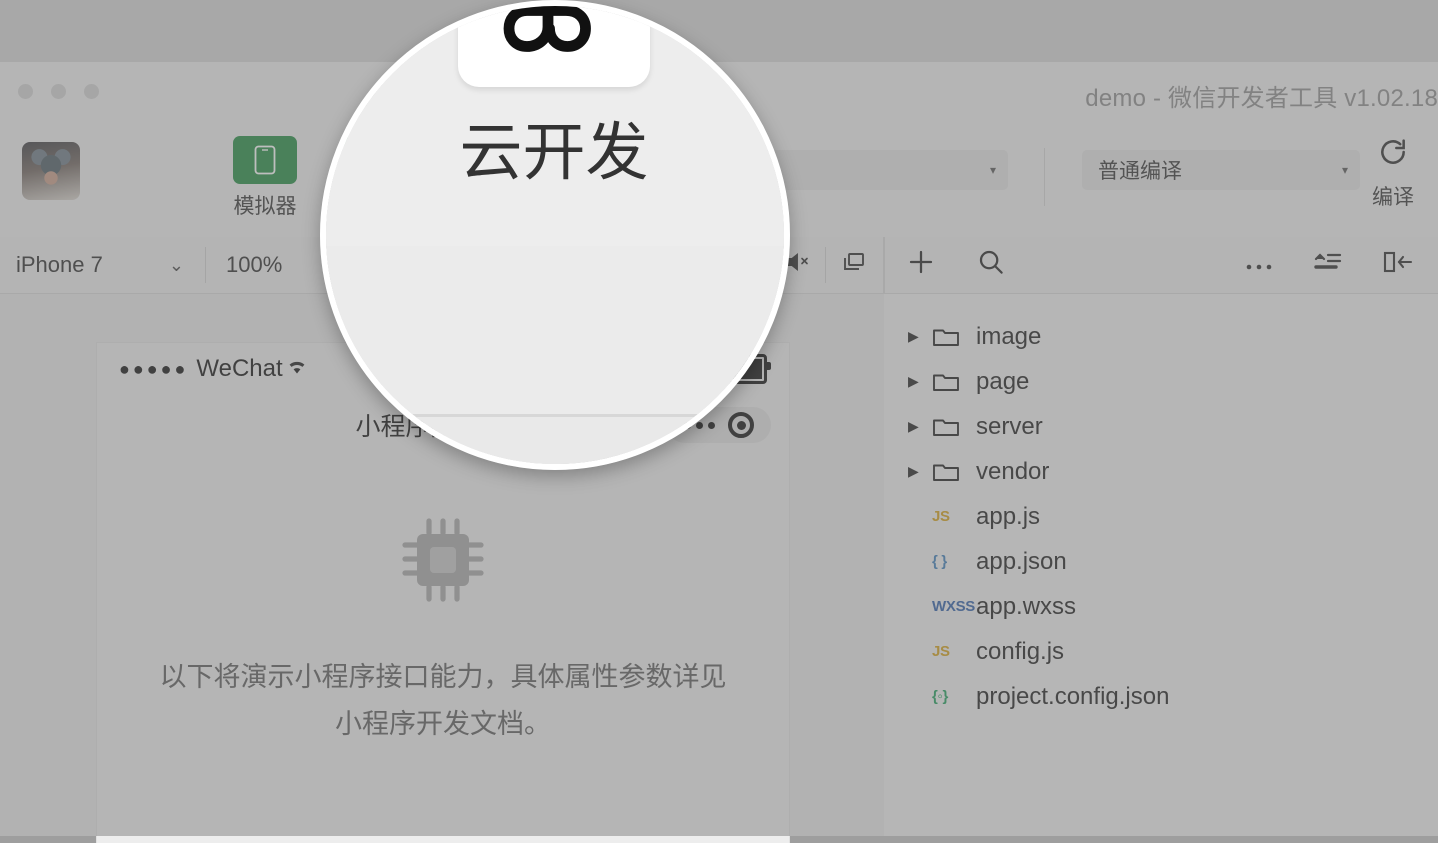 Image resolution: width=1438 pixels, height=843 pixels. What do you see at coordinates (1393, 154) in the screenshot?
I see `refresh-icon` at bounding box center [1393, 154].